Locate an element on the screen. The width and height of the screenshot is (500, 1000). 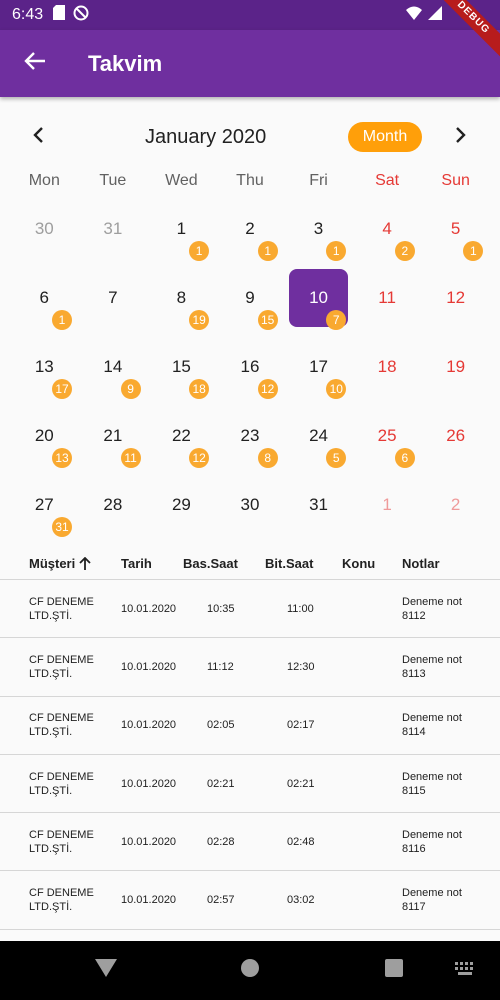
cell-bit-saat: 02:48 is located at coordinates (301, 841).